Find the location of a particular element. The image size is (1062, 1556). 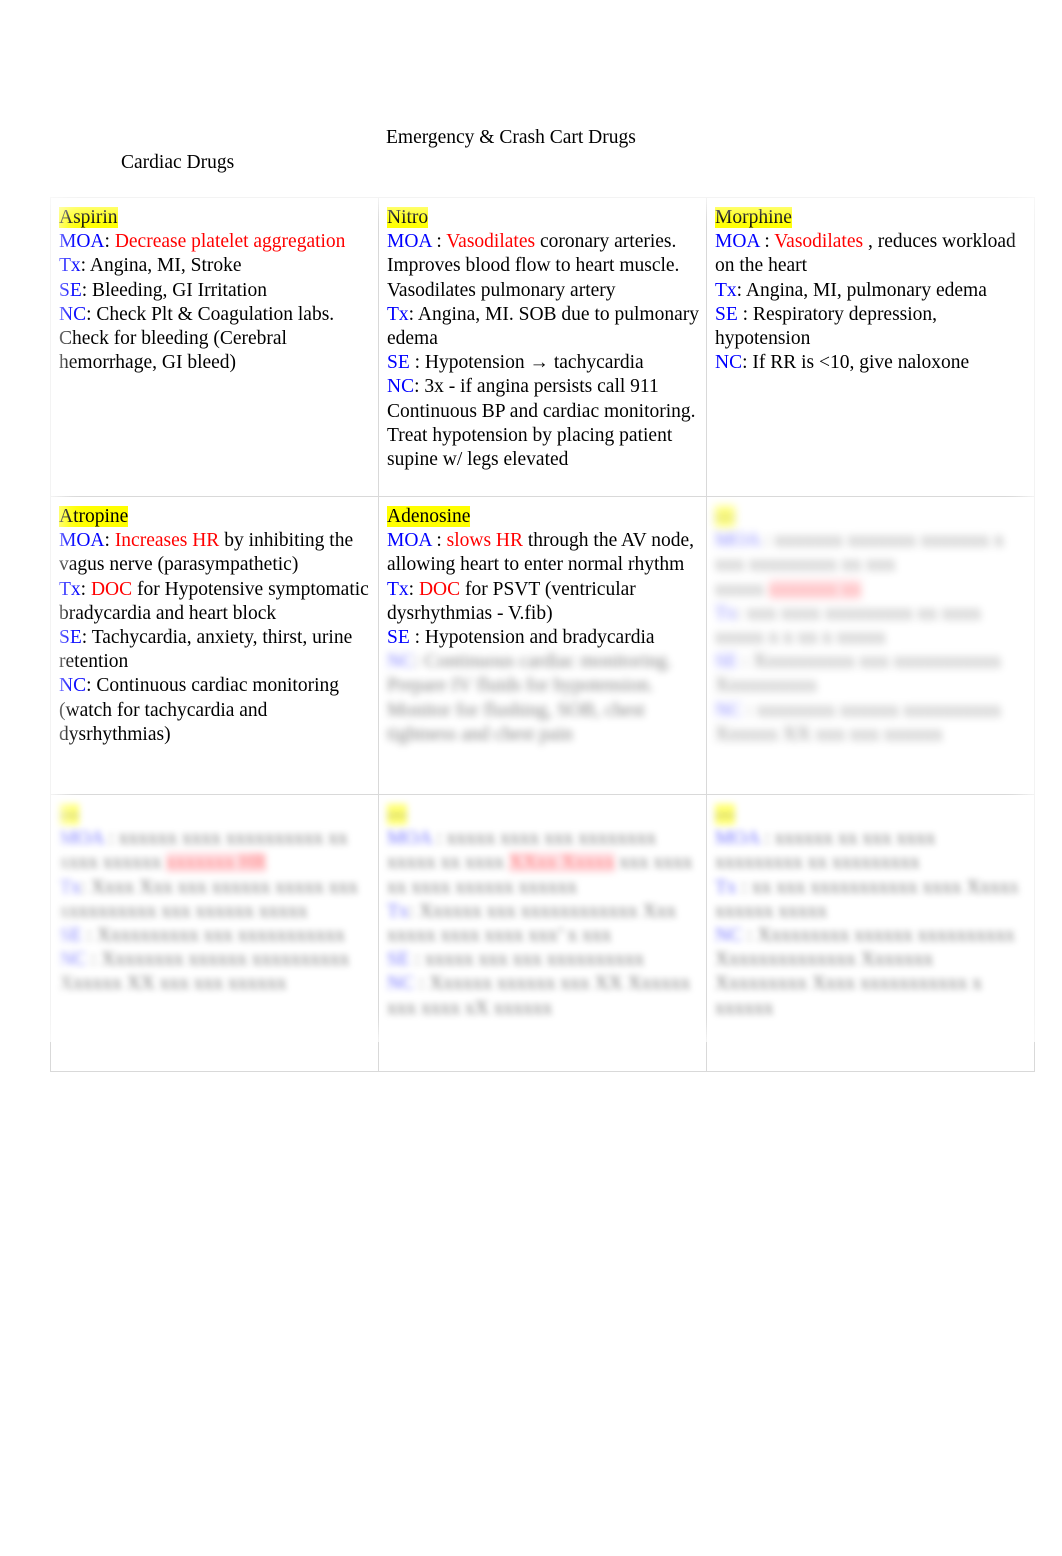

drug-detail-line: NC: If RR is <10, give naloxone is located at coordinates (842, 362).